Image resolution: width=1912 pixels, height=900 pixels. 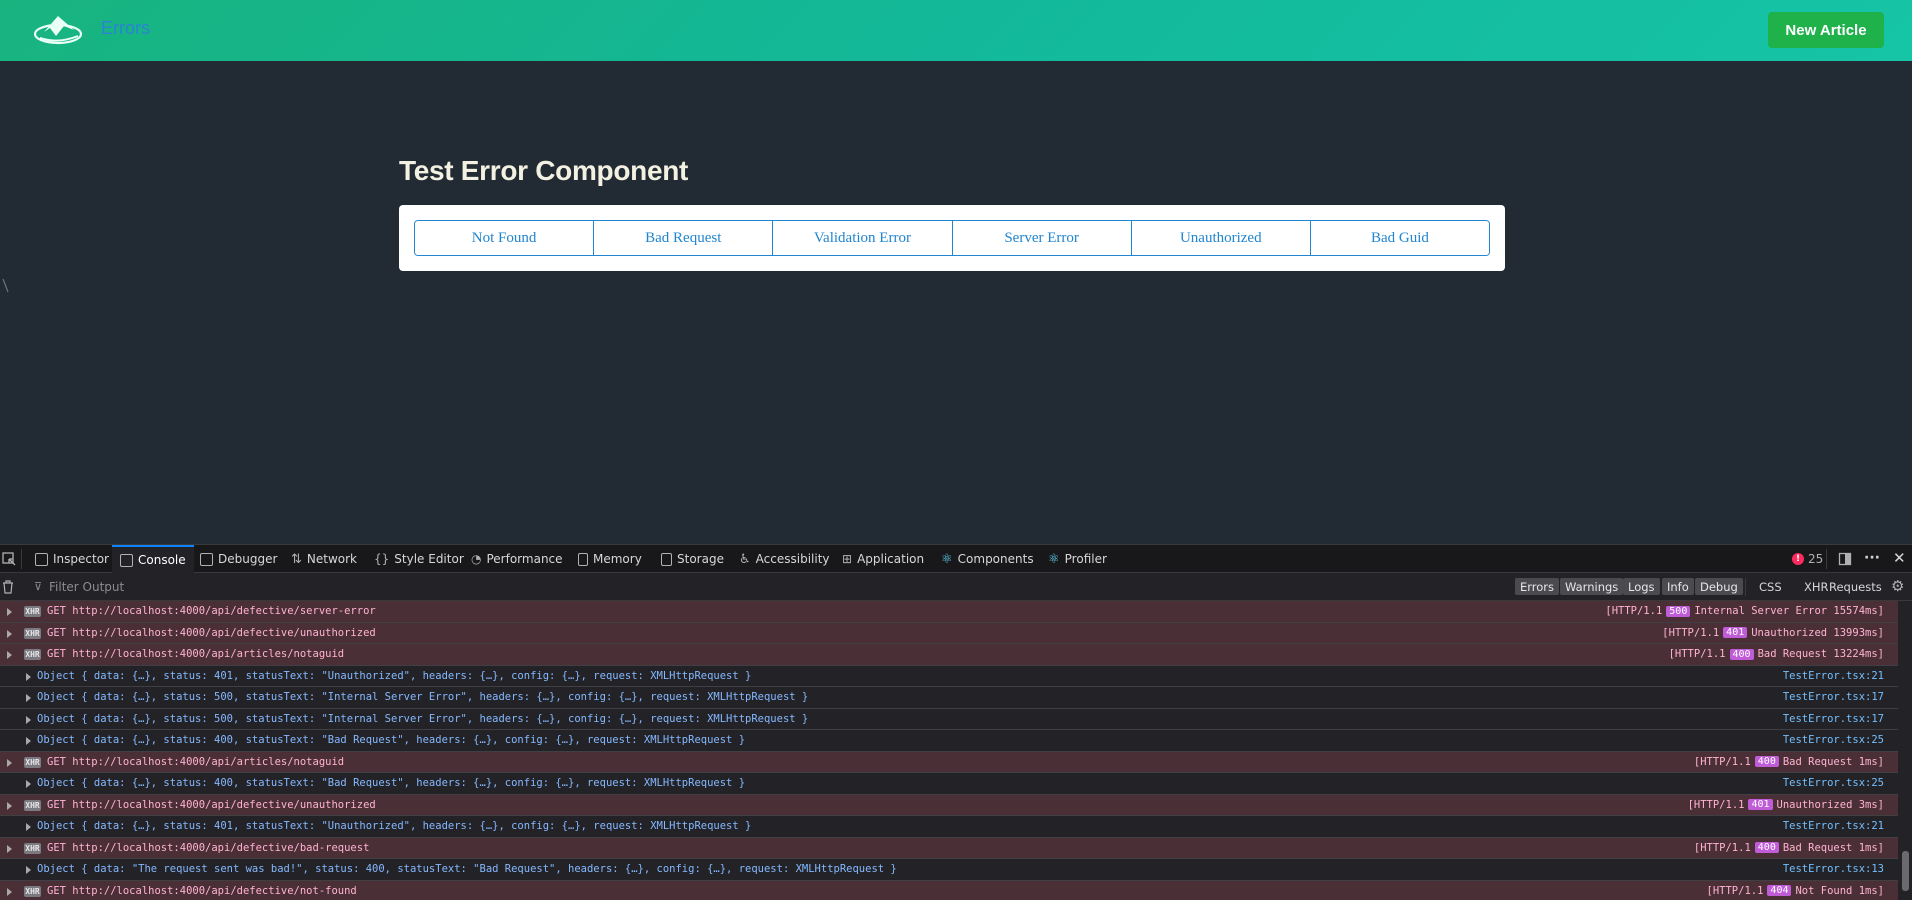 What do you see at coordinates (1855, 586) in the screenshot?
I see `filter-requests: Requests` at bounding box center [1855, 586].